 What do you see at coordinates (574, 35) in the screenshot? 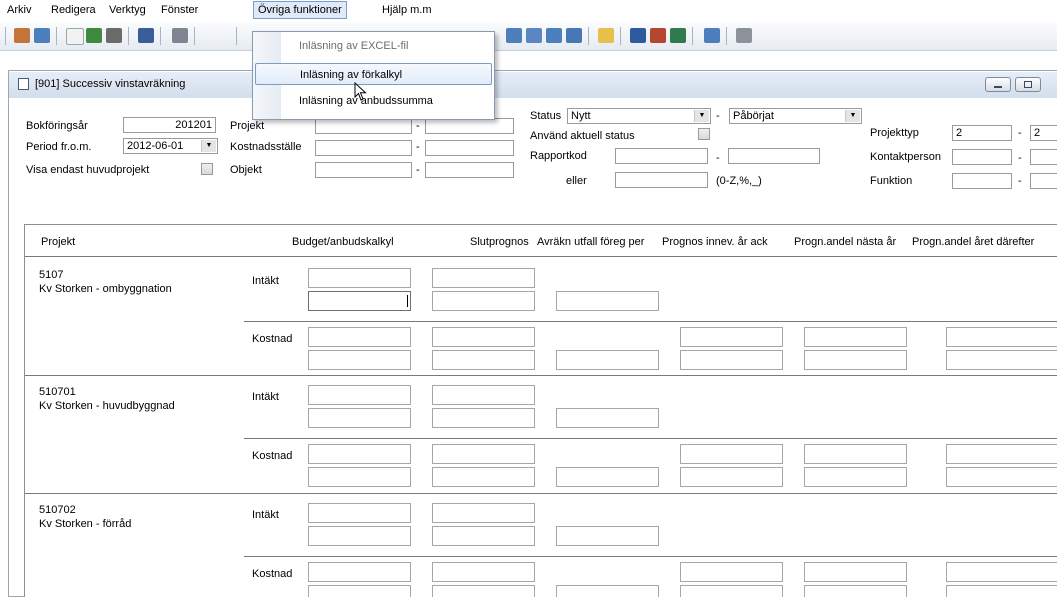
I see `calendar-icon` at bounding box center [574, 35].